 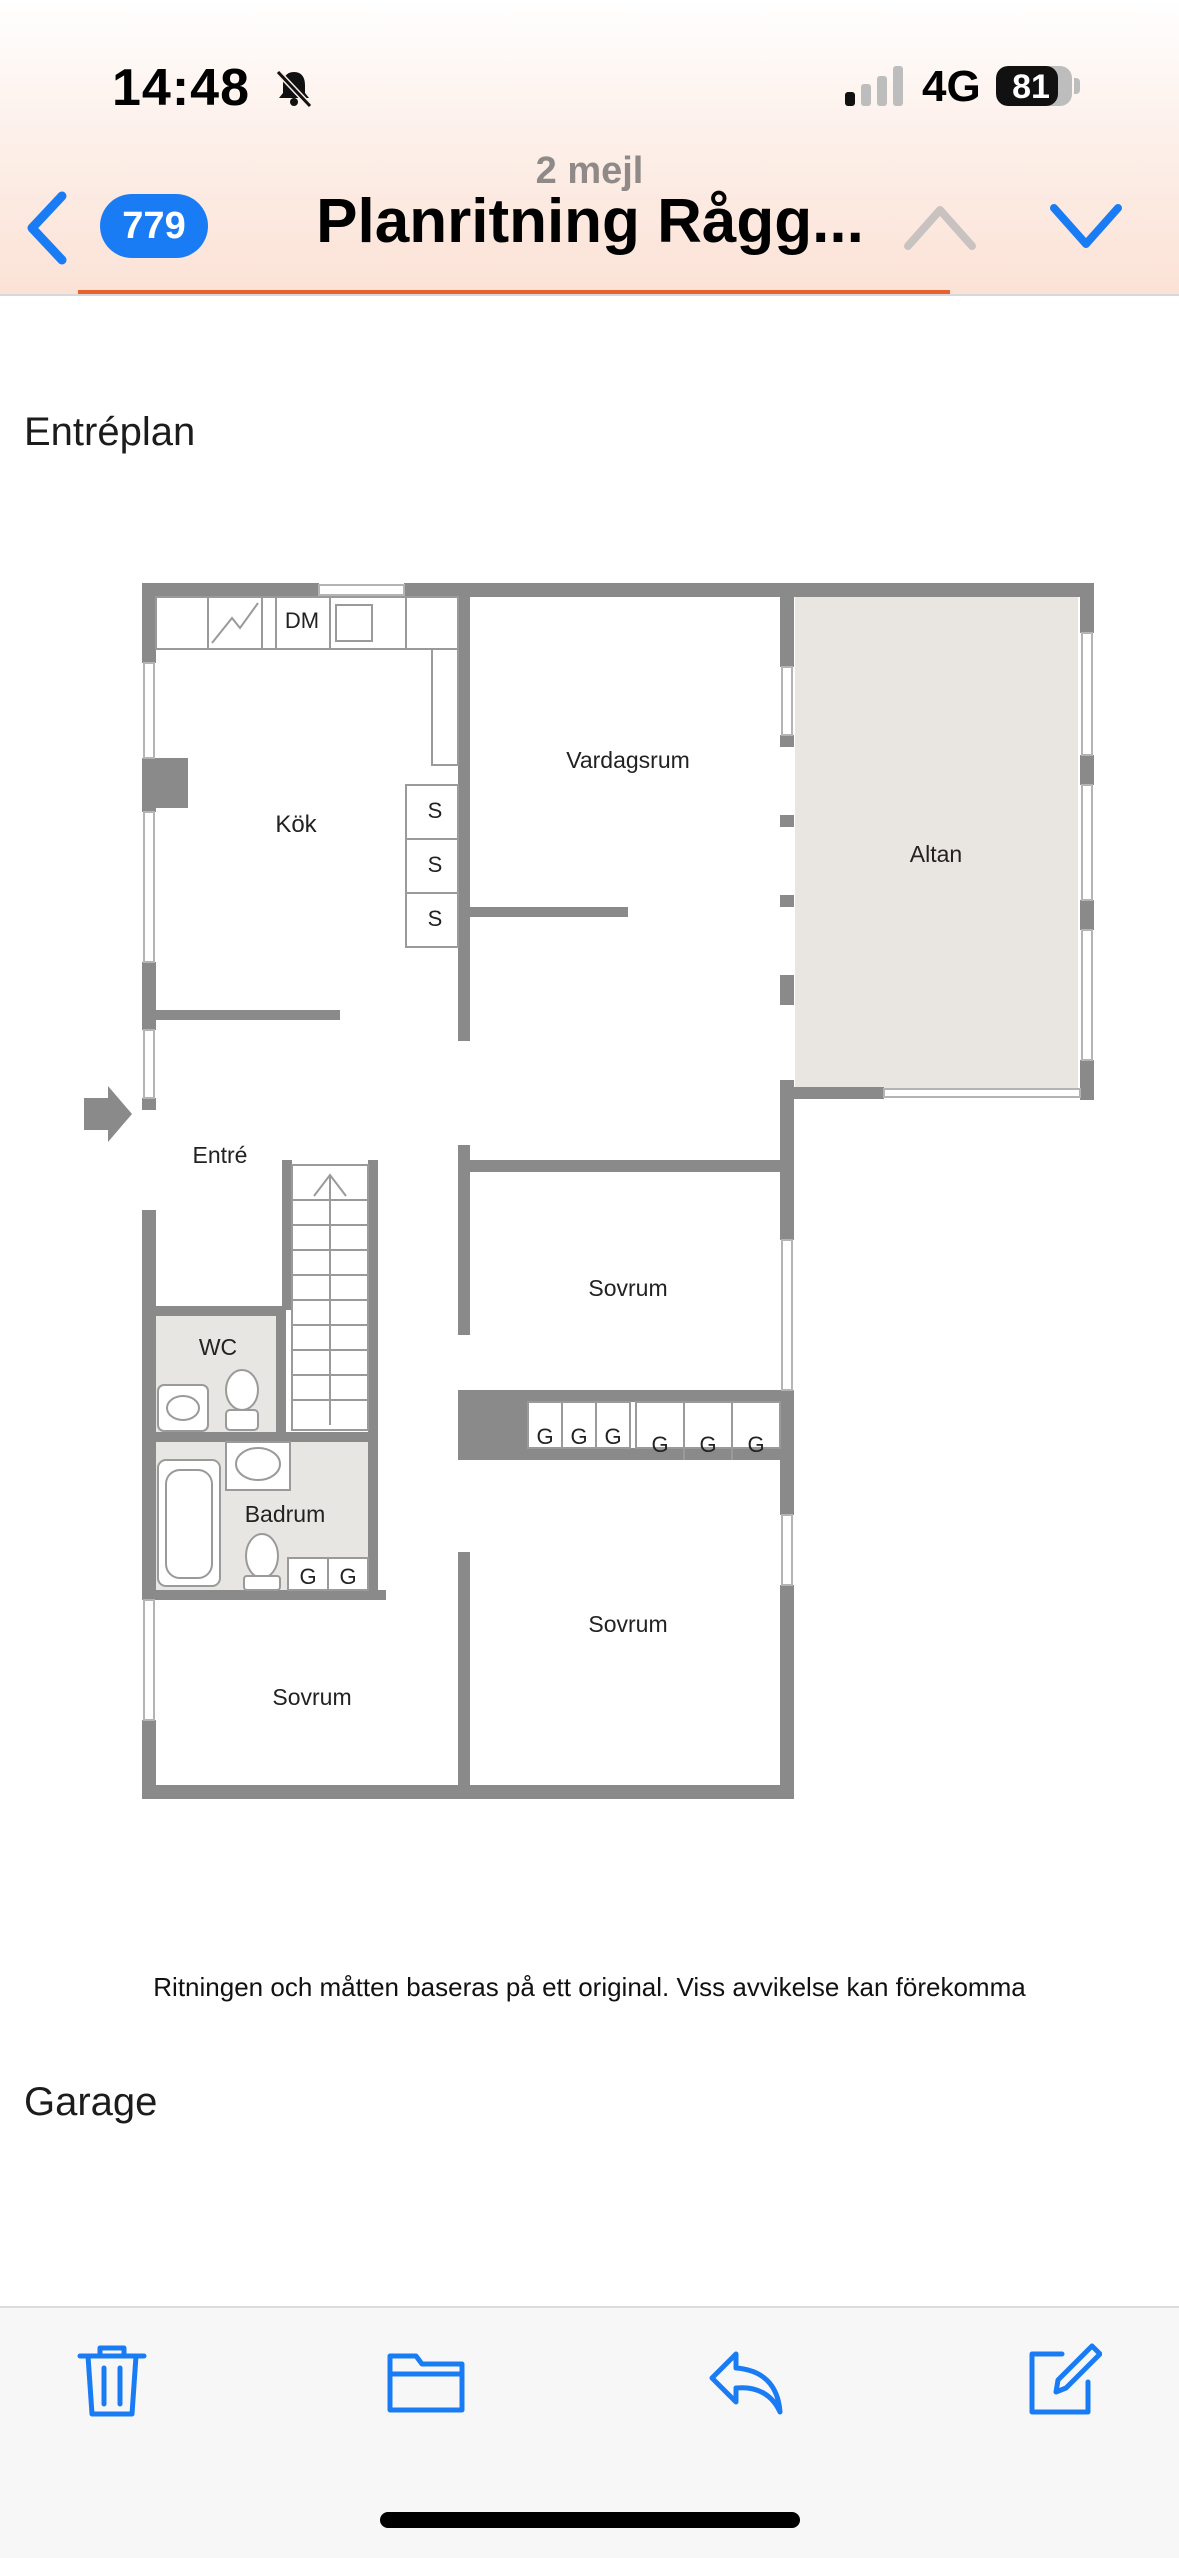 I want to click on previous-message-icon, so click(x=940, y=226).